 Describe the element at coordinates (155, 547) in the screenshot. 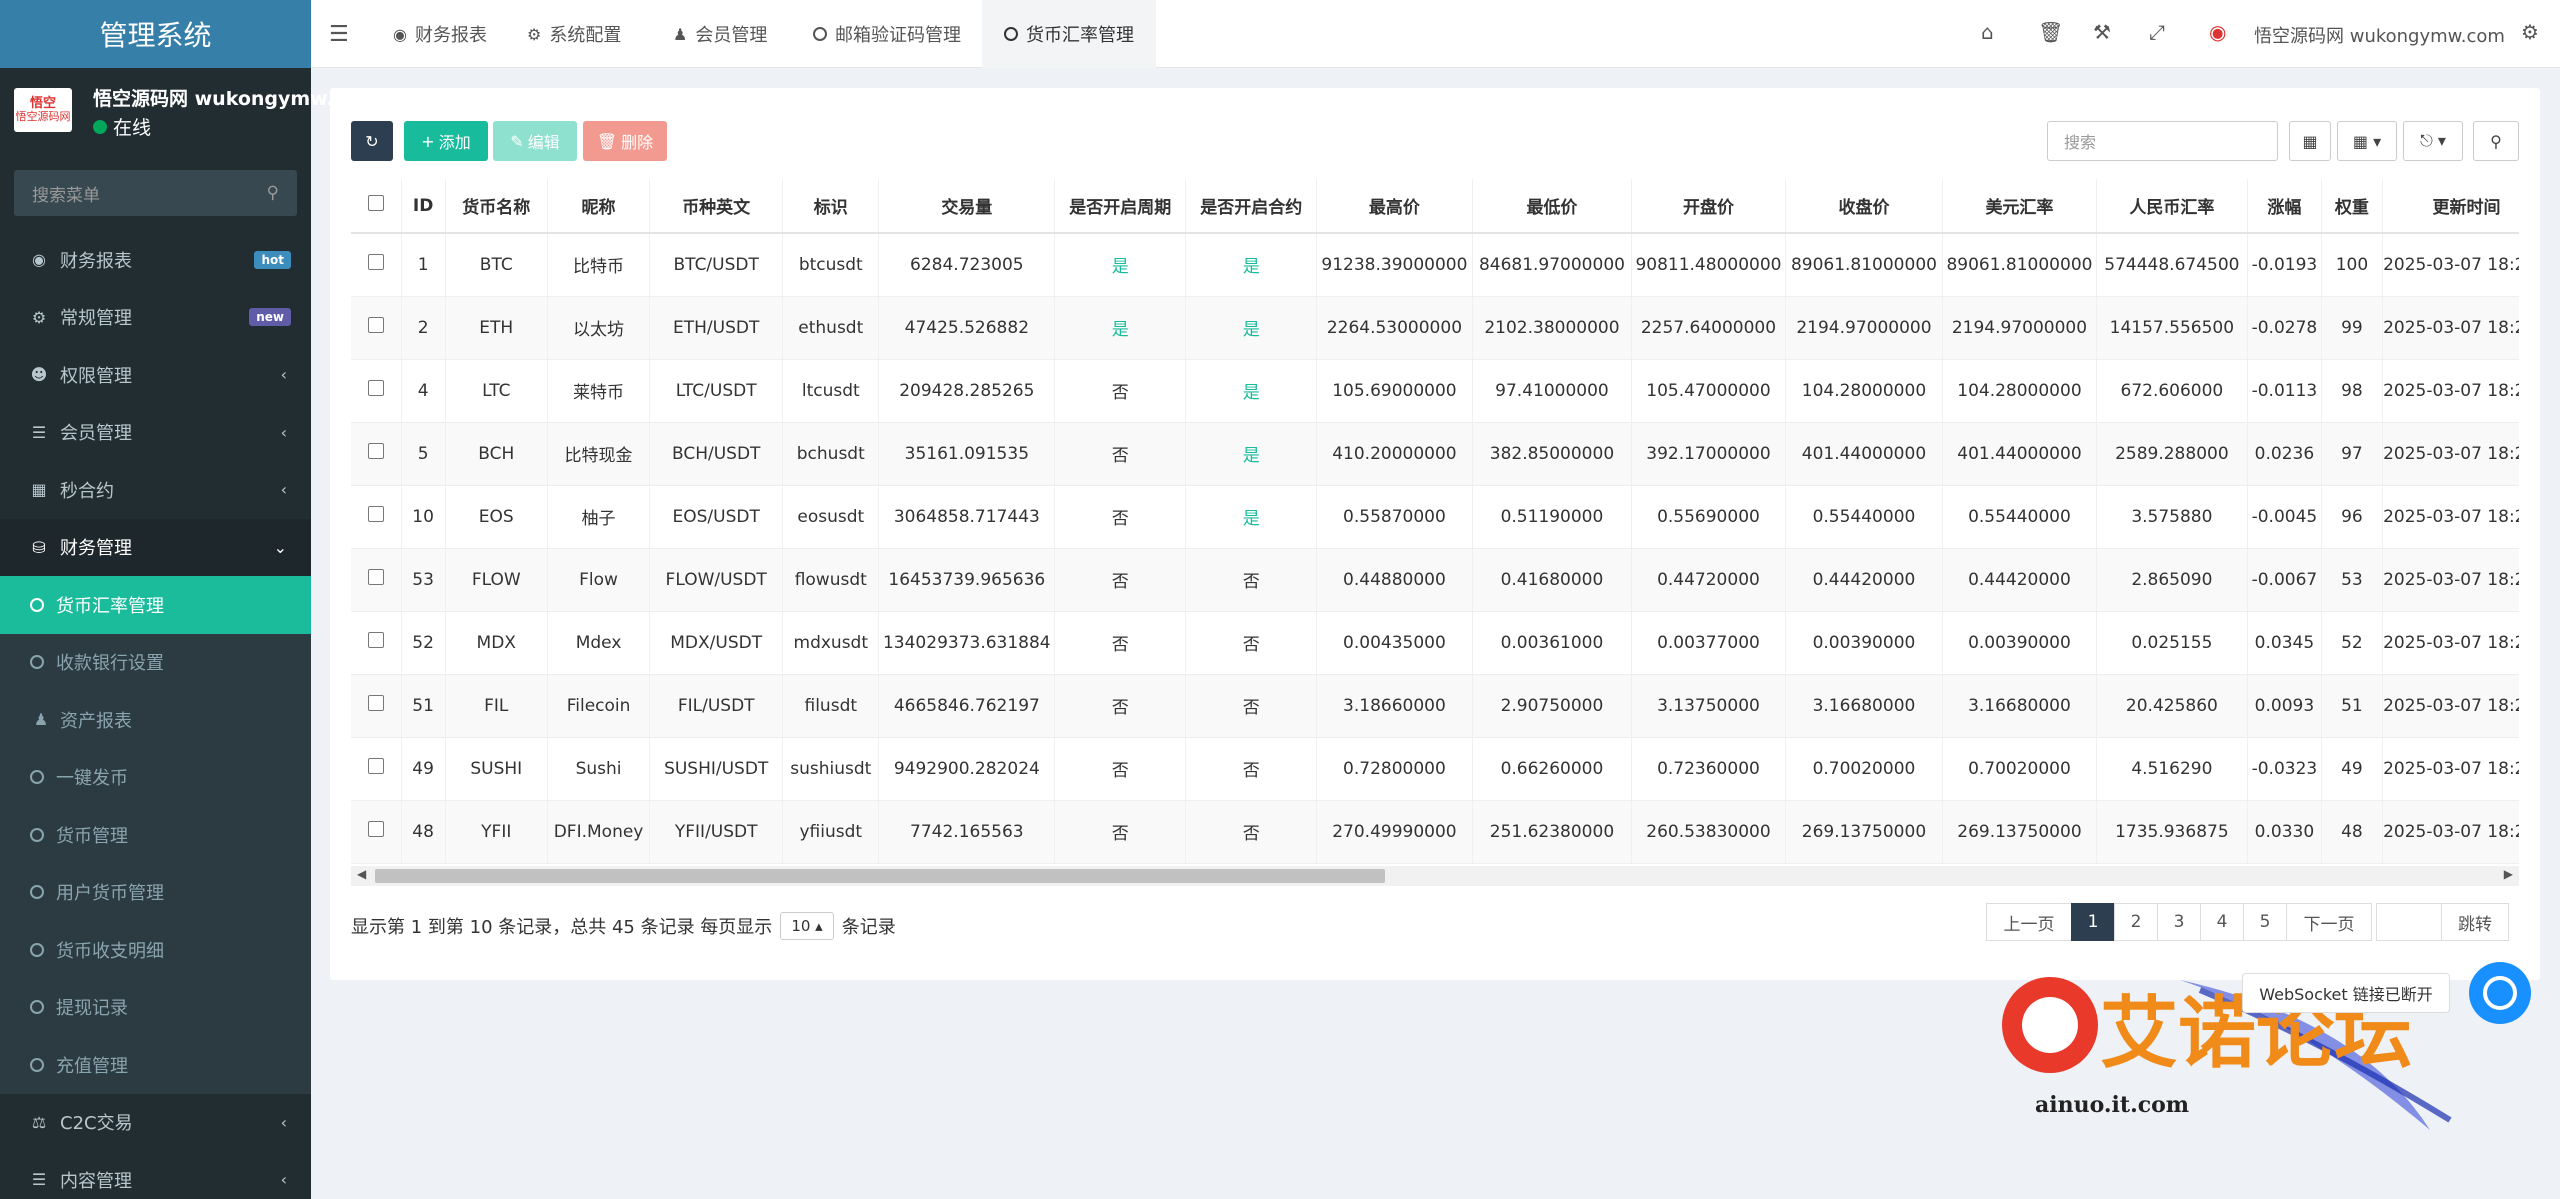

I see `sidebar-item-finance: ⛁ 财务管理 ⌄` at that location.